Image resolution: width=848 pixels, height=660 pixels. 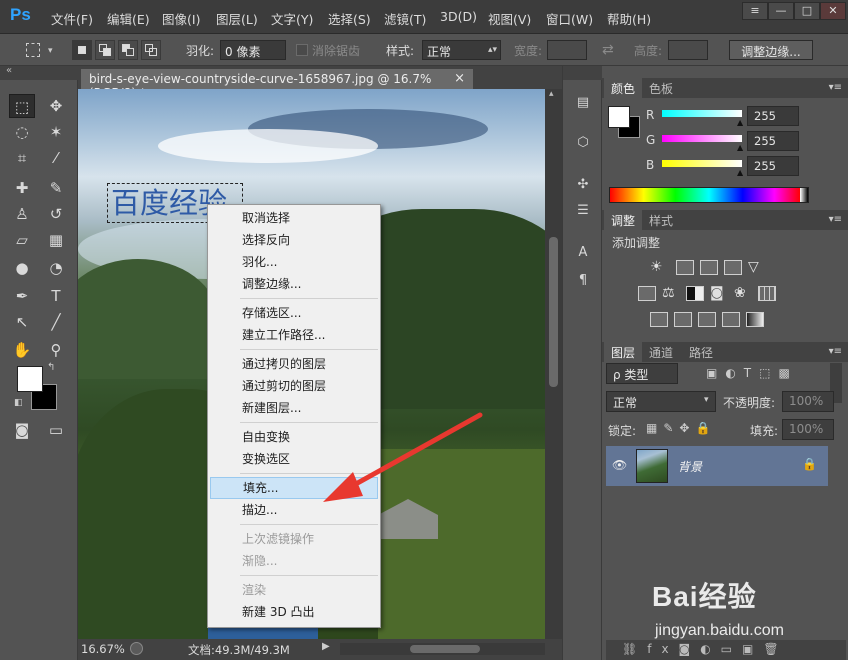 What do you see at coordinates (22, 240) in the screenshot?
I see `eraser-tool-icon: ▱` at bounding box center [22, 240].